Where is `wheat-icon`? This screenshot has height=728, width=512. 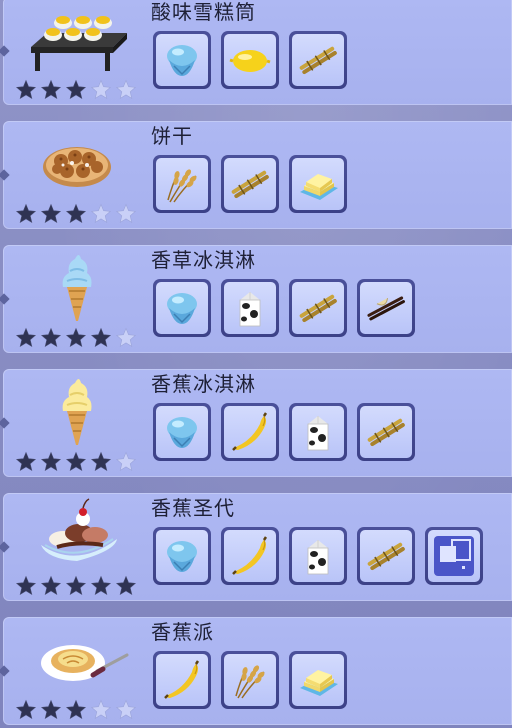
wheat-icon is located at coordinates (250, 680).